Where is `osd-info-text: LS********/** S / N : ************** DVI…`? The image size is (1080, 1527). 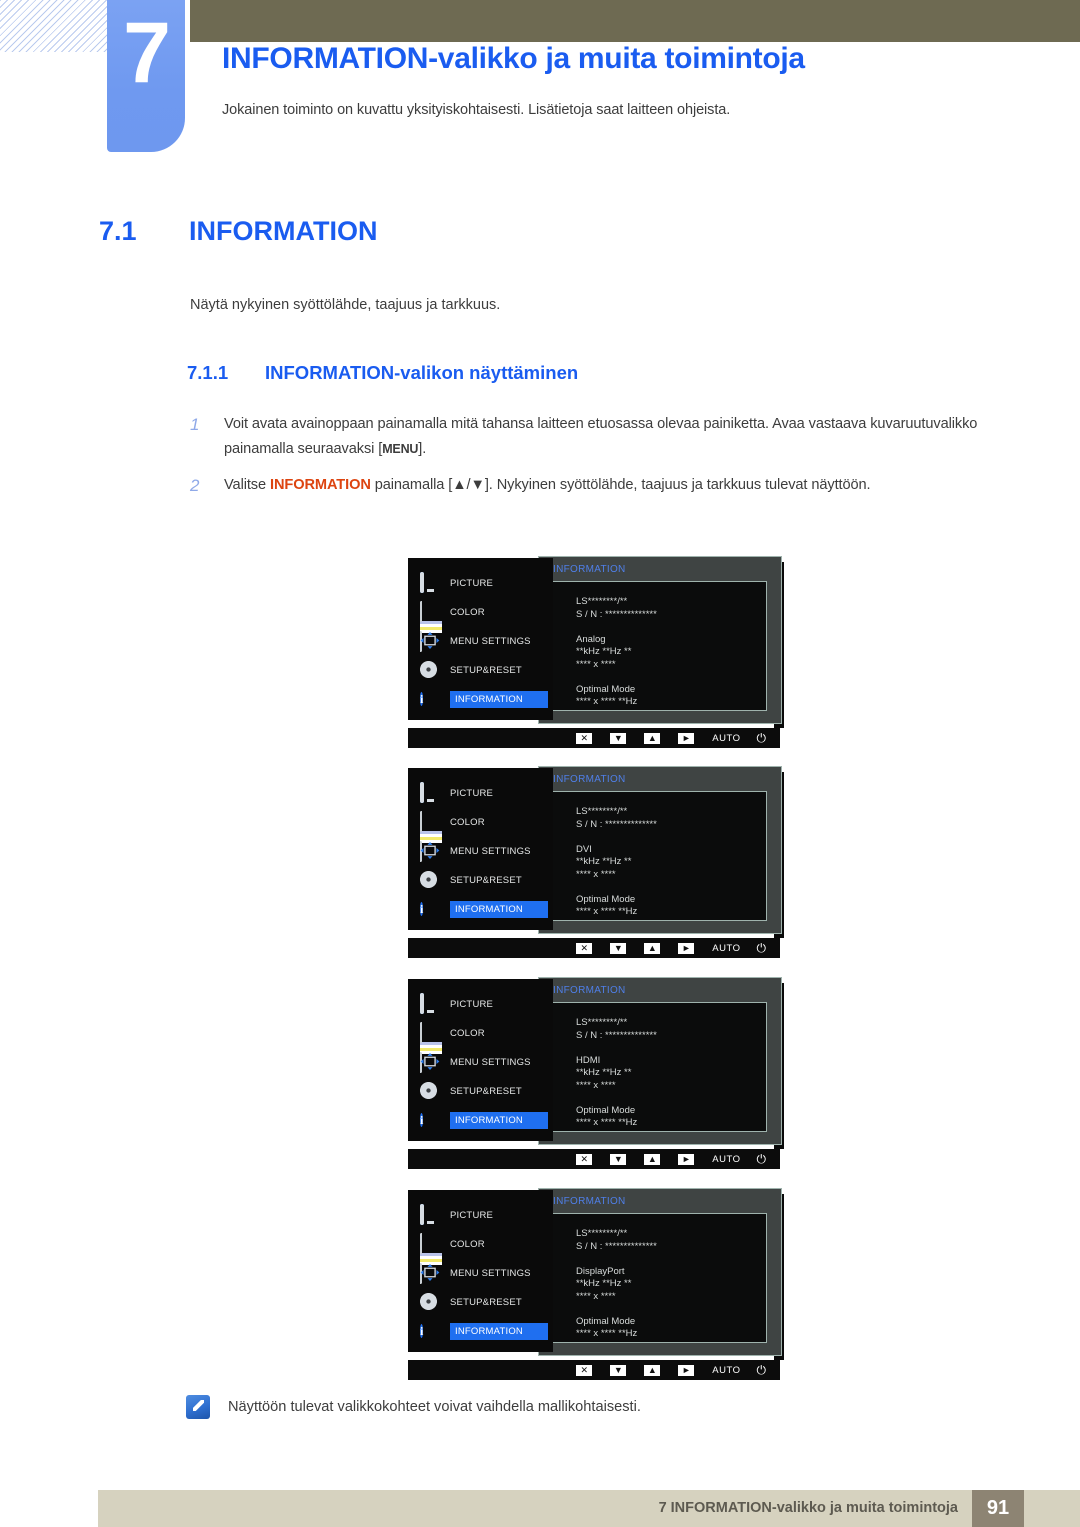
osd-info-text: LS********/** S / N : ************** DVI… is located at coordinates (616, 861).